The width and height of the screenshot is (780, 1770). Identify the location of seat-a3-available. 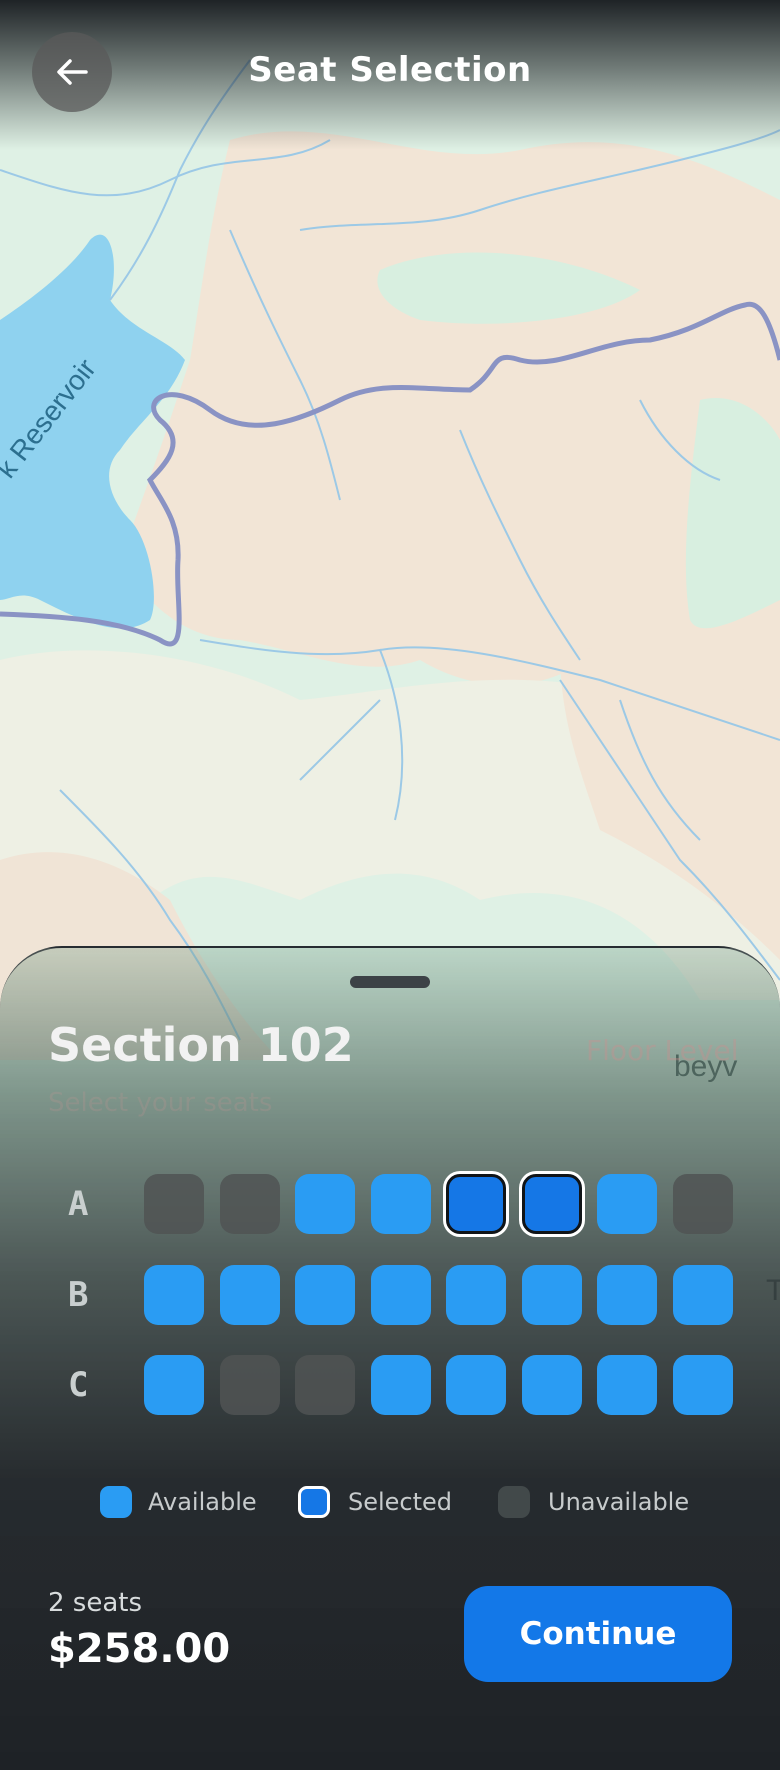
(325, 1204).